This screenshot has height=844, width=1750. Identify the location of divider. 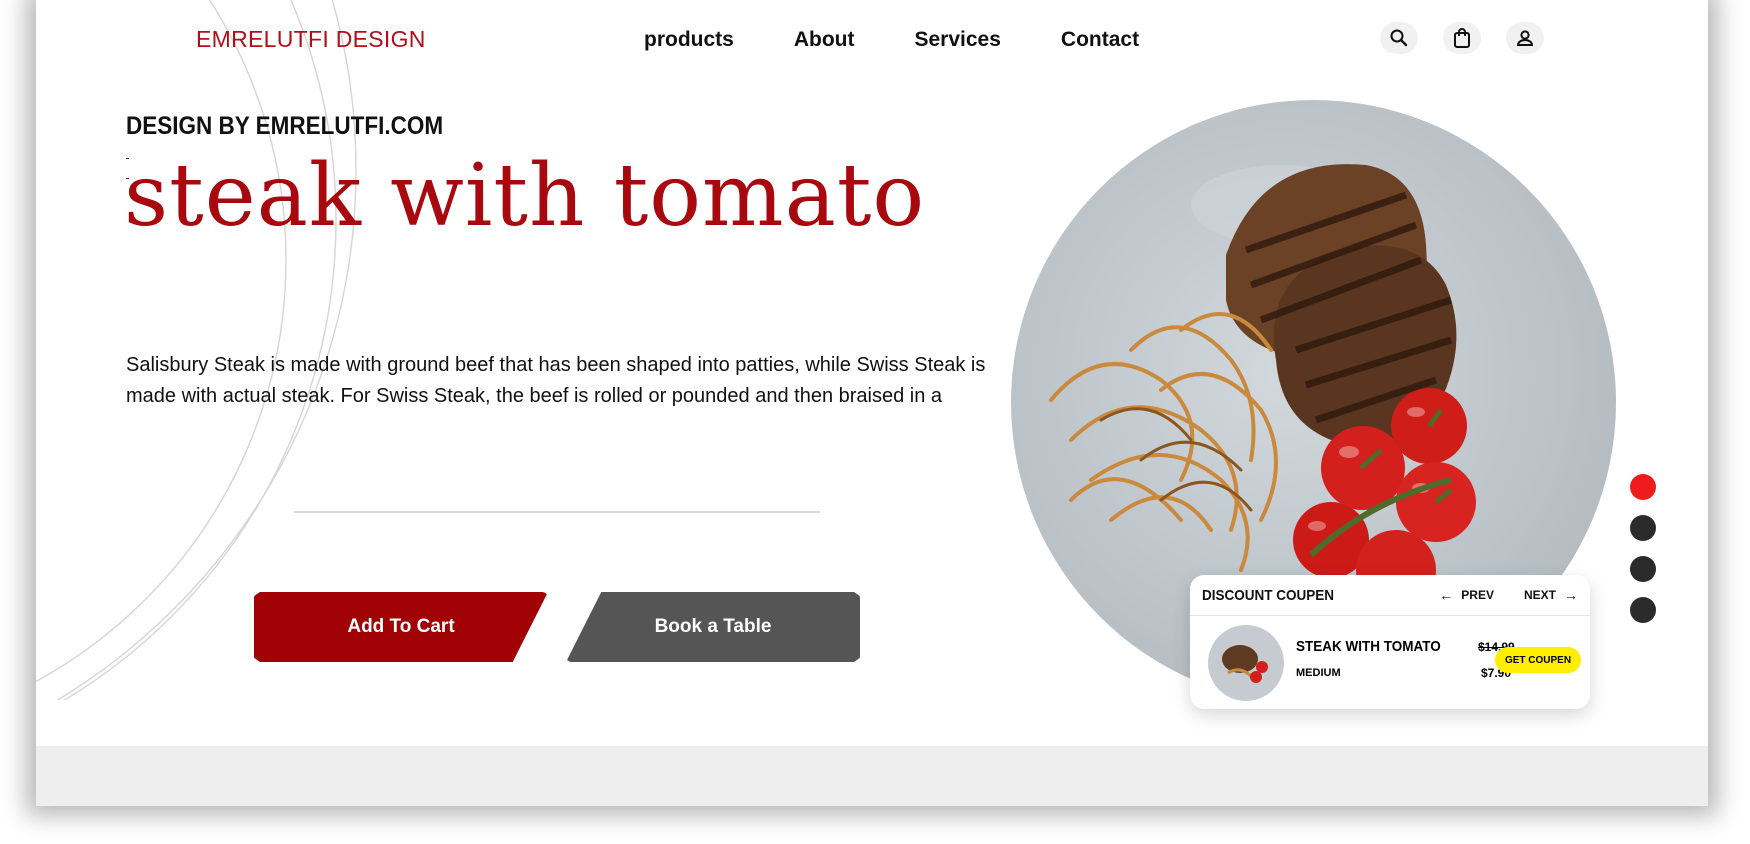
(557, 512).